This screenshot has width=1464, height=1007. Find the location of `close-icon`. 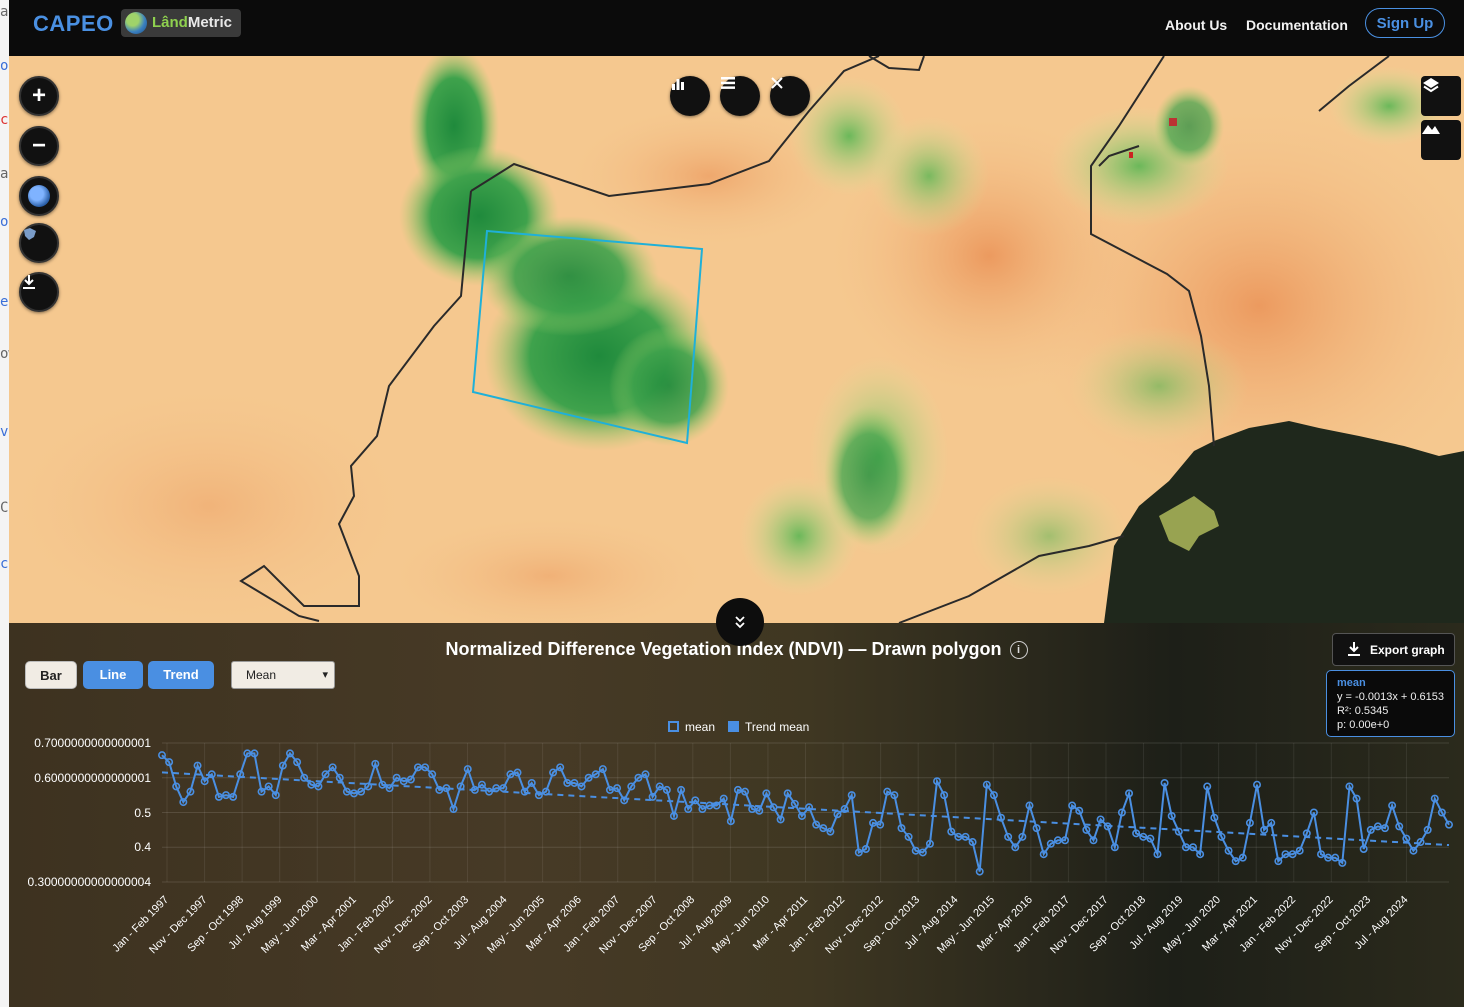

close-icon is located at coordinates (777, 83).